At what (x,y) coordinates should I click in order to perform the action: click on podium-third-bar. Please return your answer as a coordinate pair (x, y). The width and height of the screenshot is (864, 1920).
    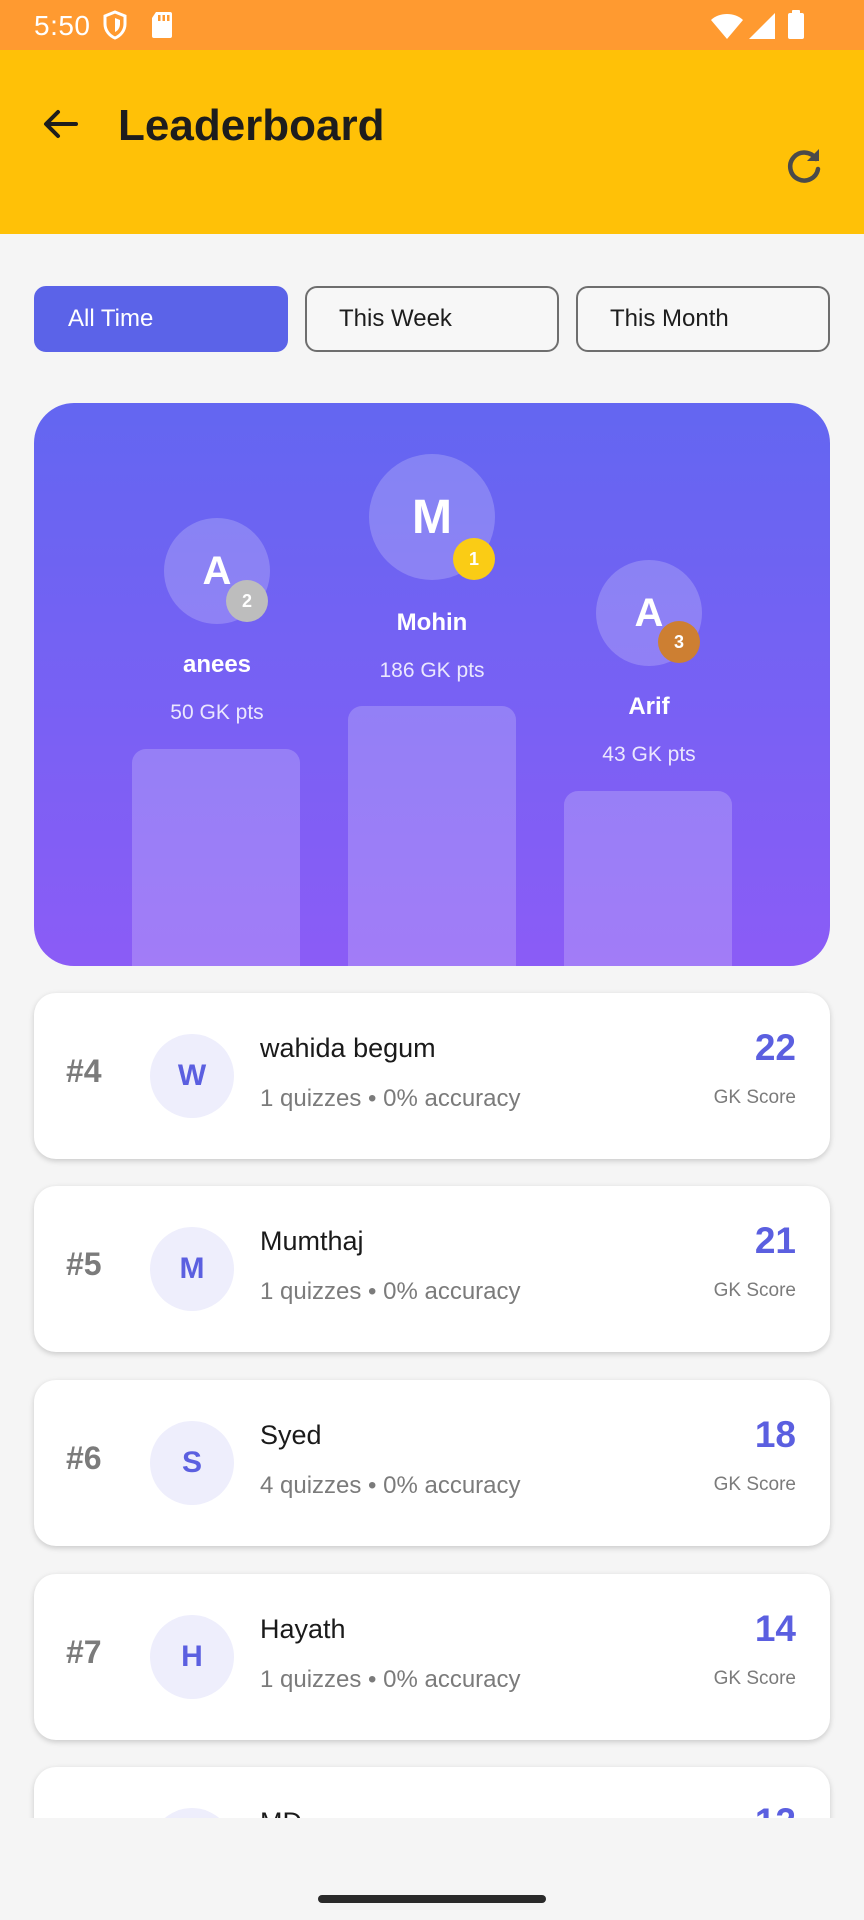
    Looking at the image, I should click on (648, 878).